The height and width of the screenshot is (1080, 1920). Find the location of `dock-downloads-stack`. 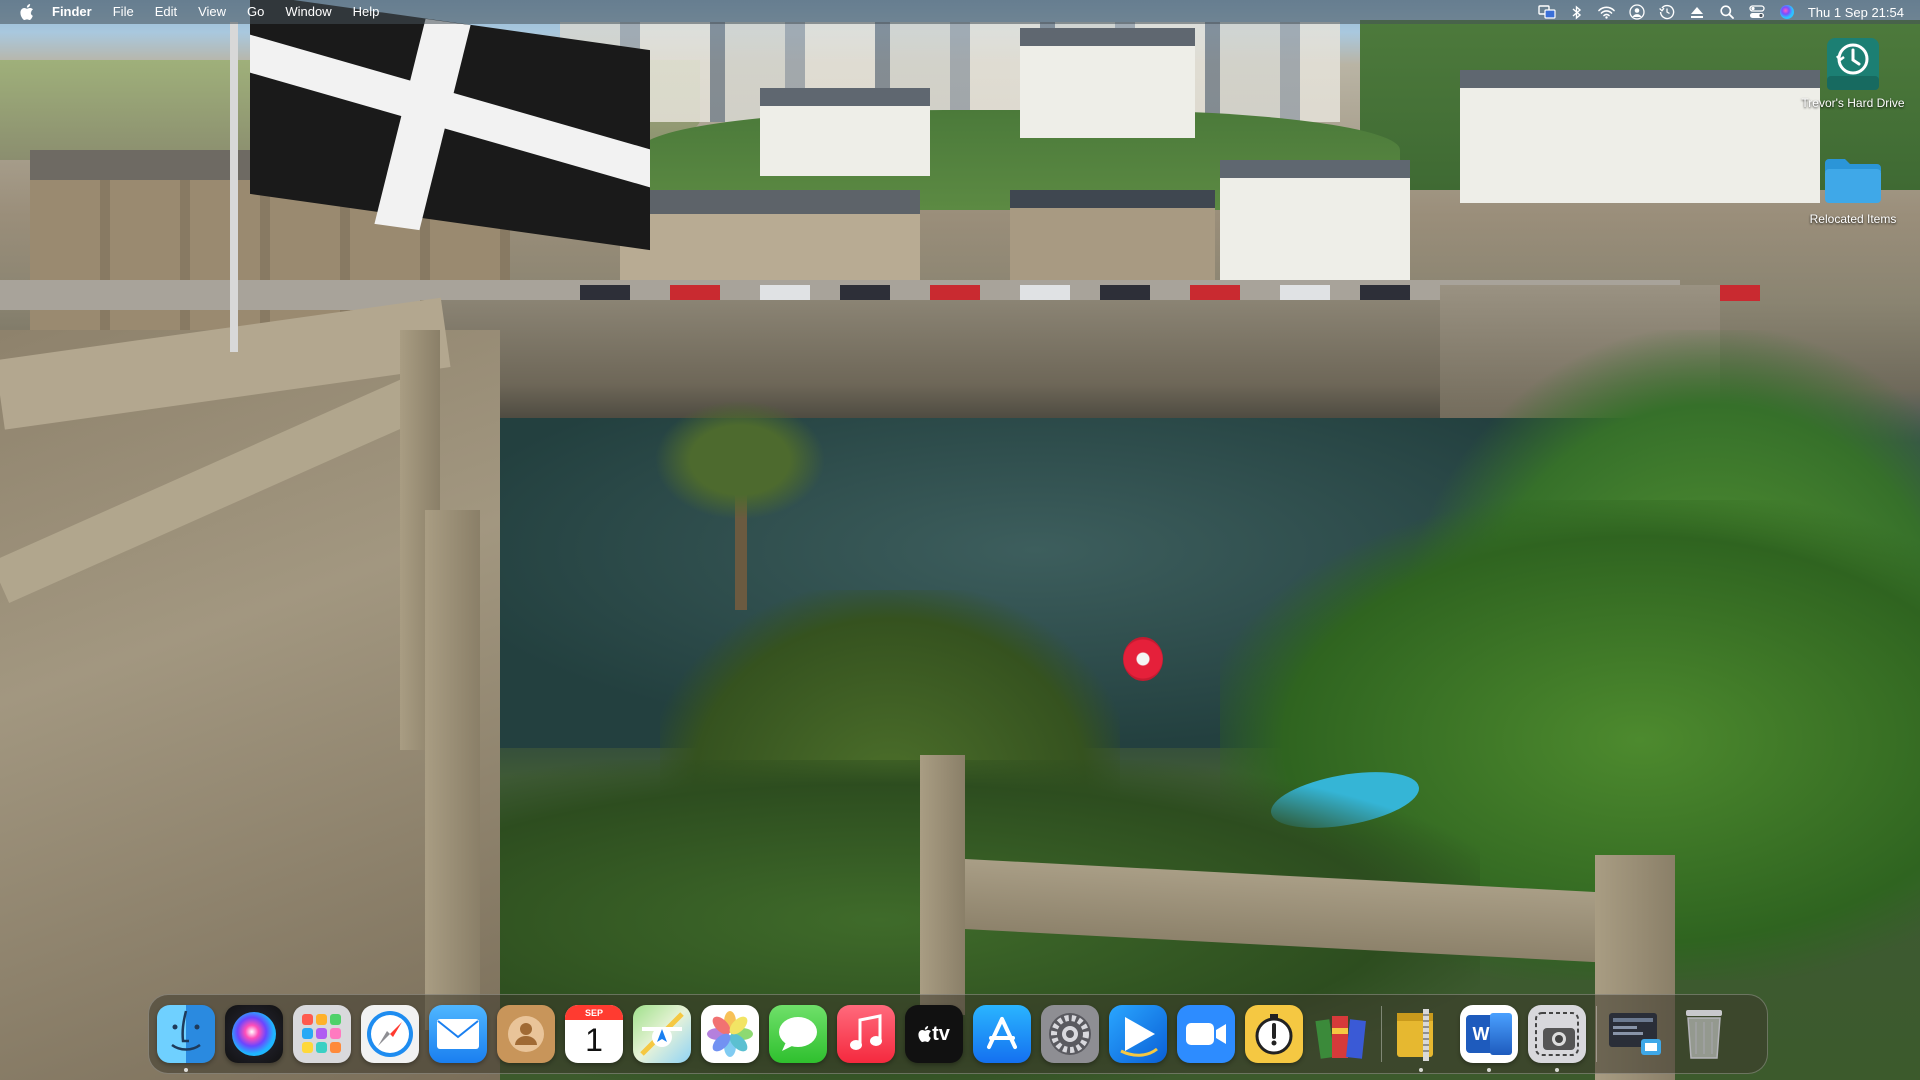

dock-downloads-stack is located at coordinates (1636, 1034).